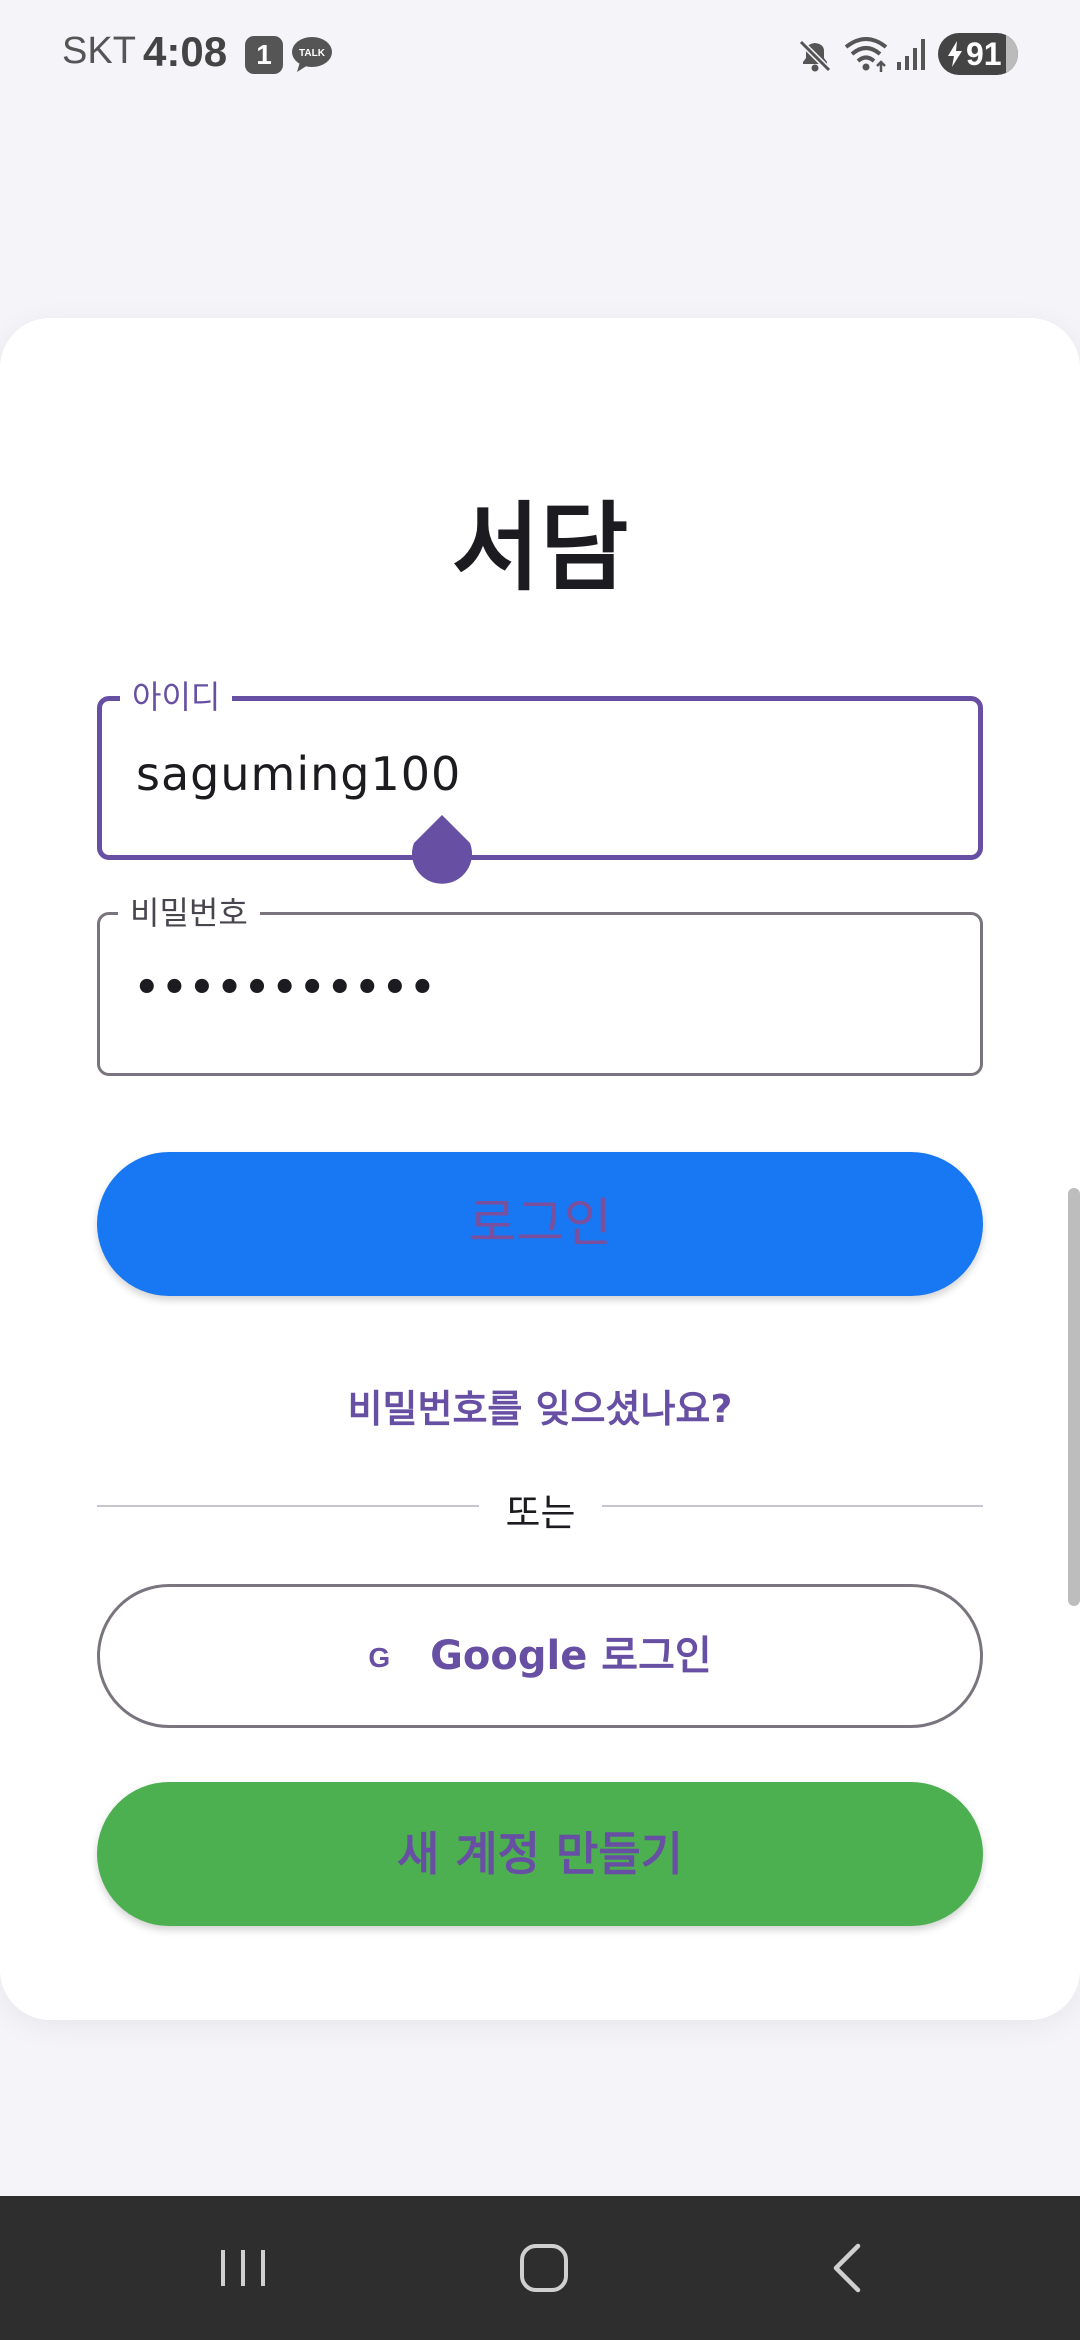 This screenshot has width=1080, height=2340. What do you see at coordinates (540, 548) in the screenshot?
I see `app-title: 서담` at bounding box center [540, 548].